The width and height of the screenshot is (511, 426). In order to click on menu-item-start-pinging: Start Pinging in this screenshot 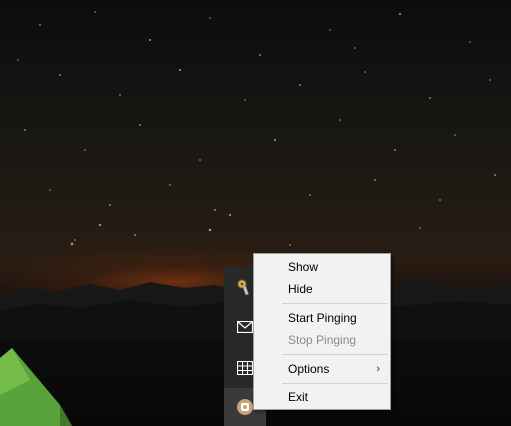, I will do `click(322, 318)`.